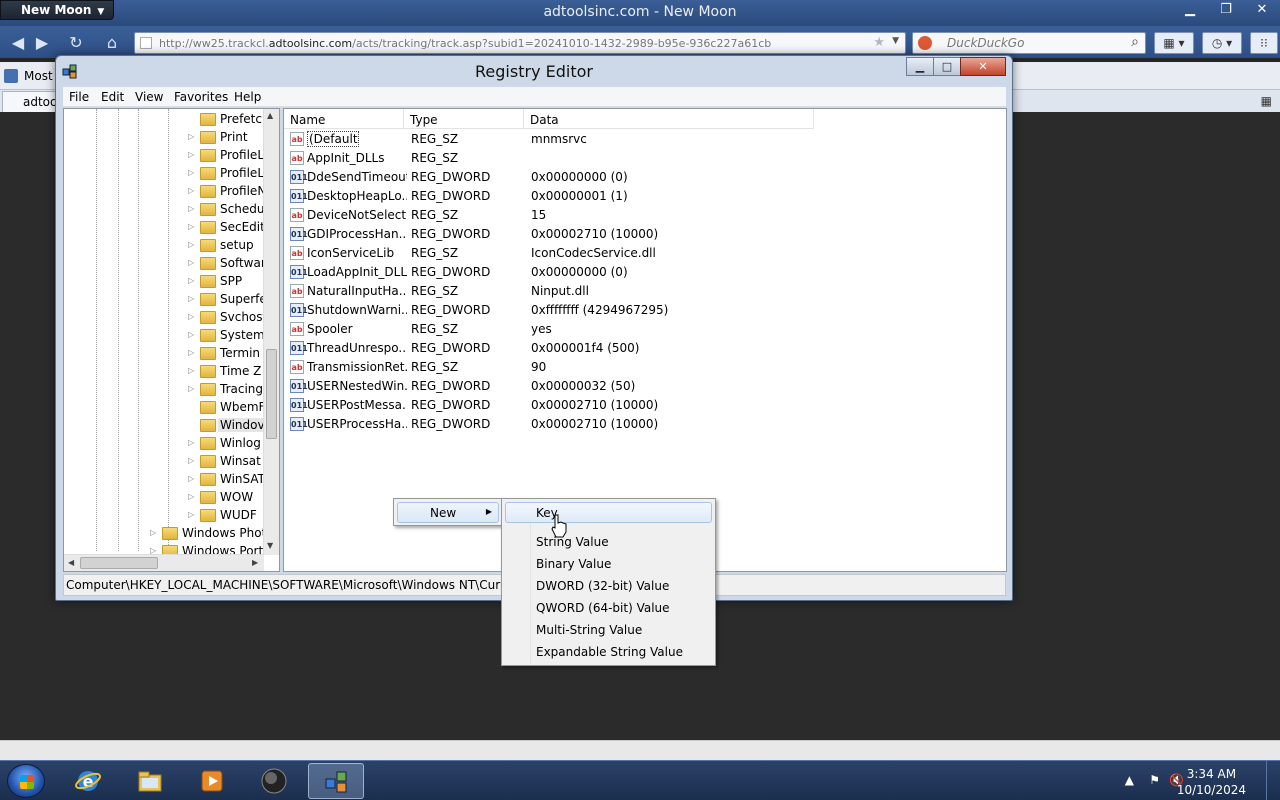 This screenshot has width=1280, height=800. Describe the element at coordinates (42, 43) in the screenshot. I see `forward-icon: ▶` at that location.